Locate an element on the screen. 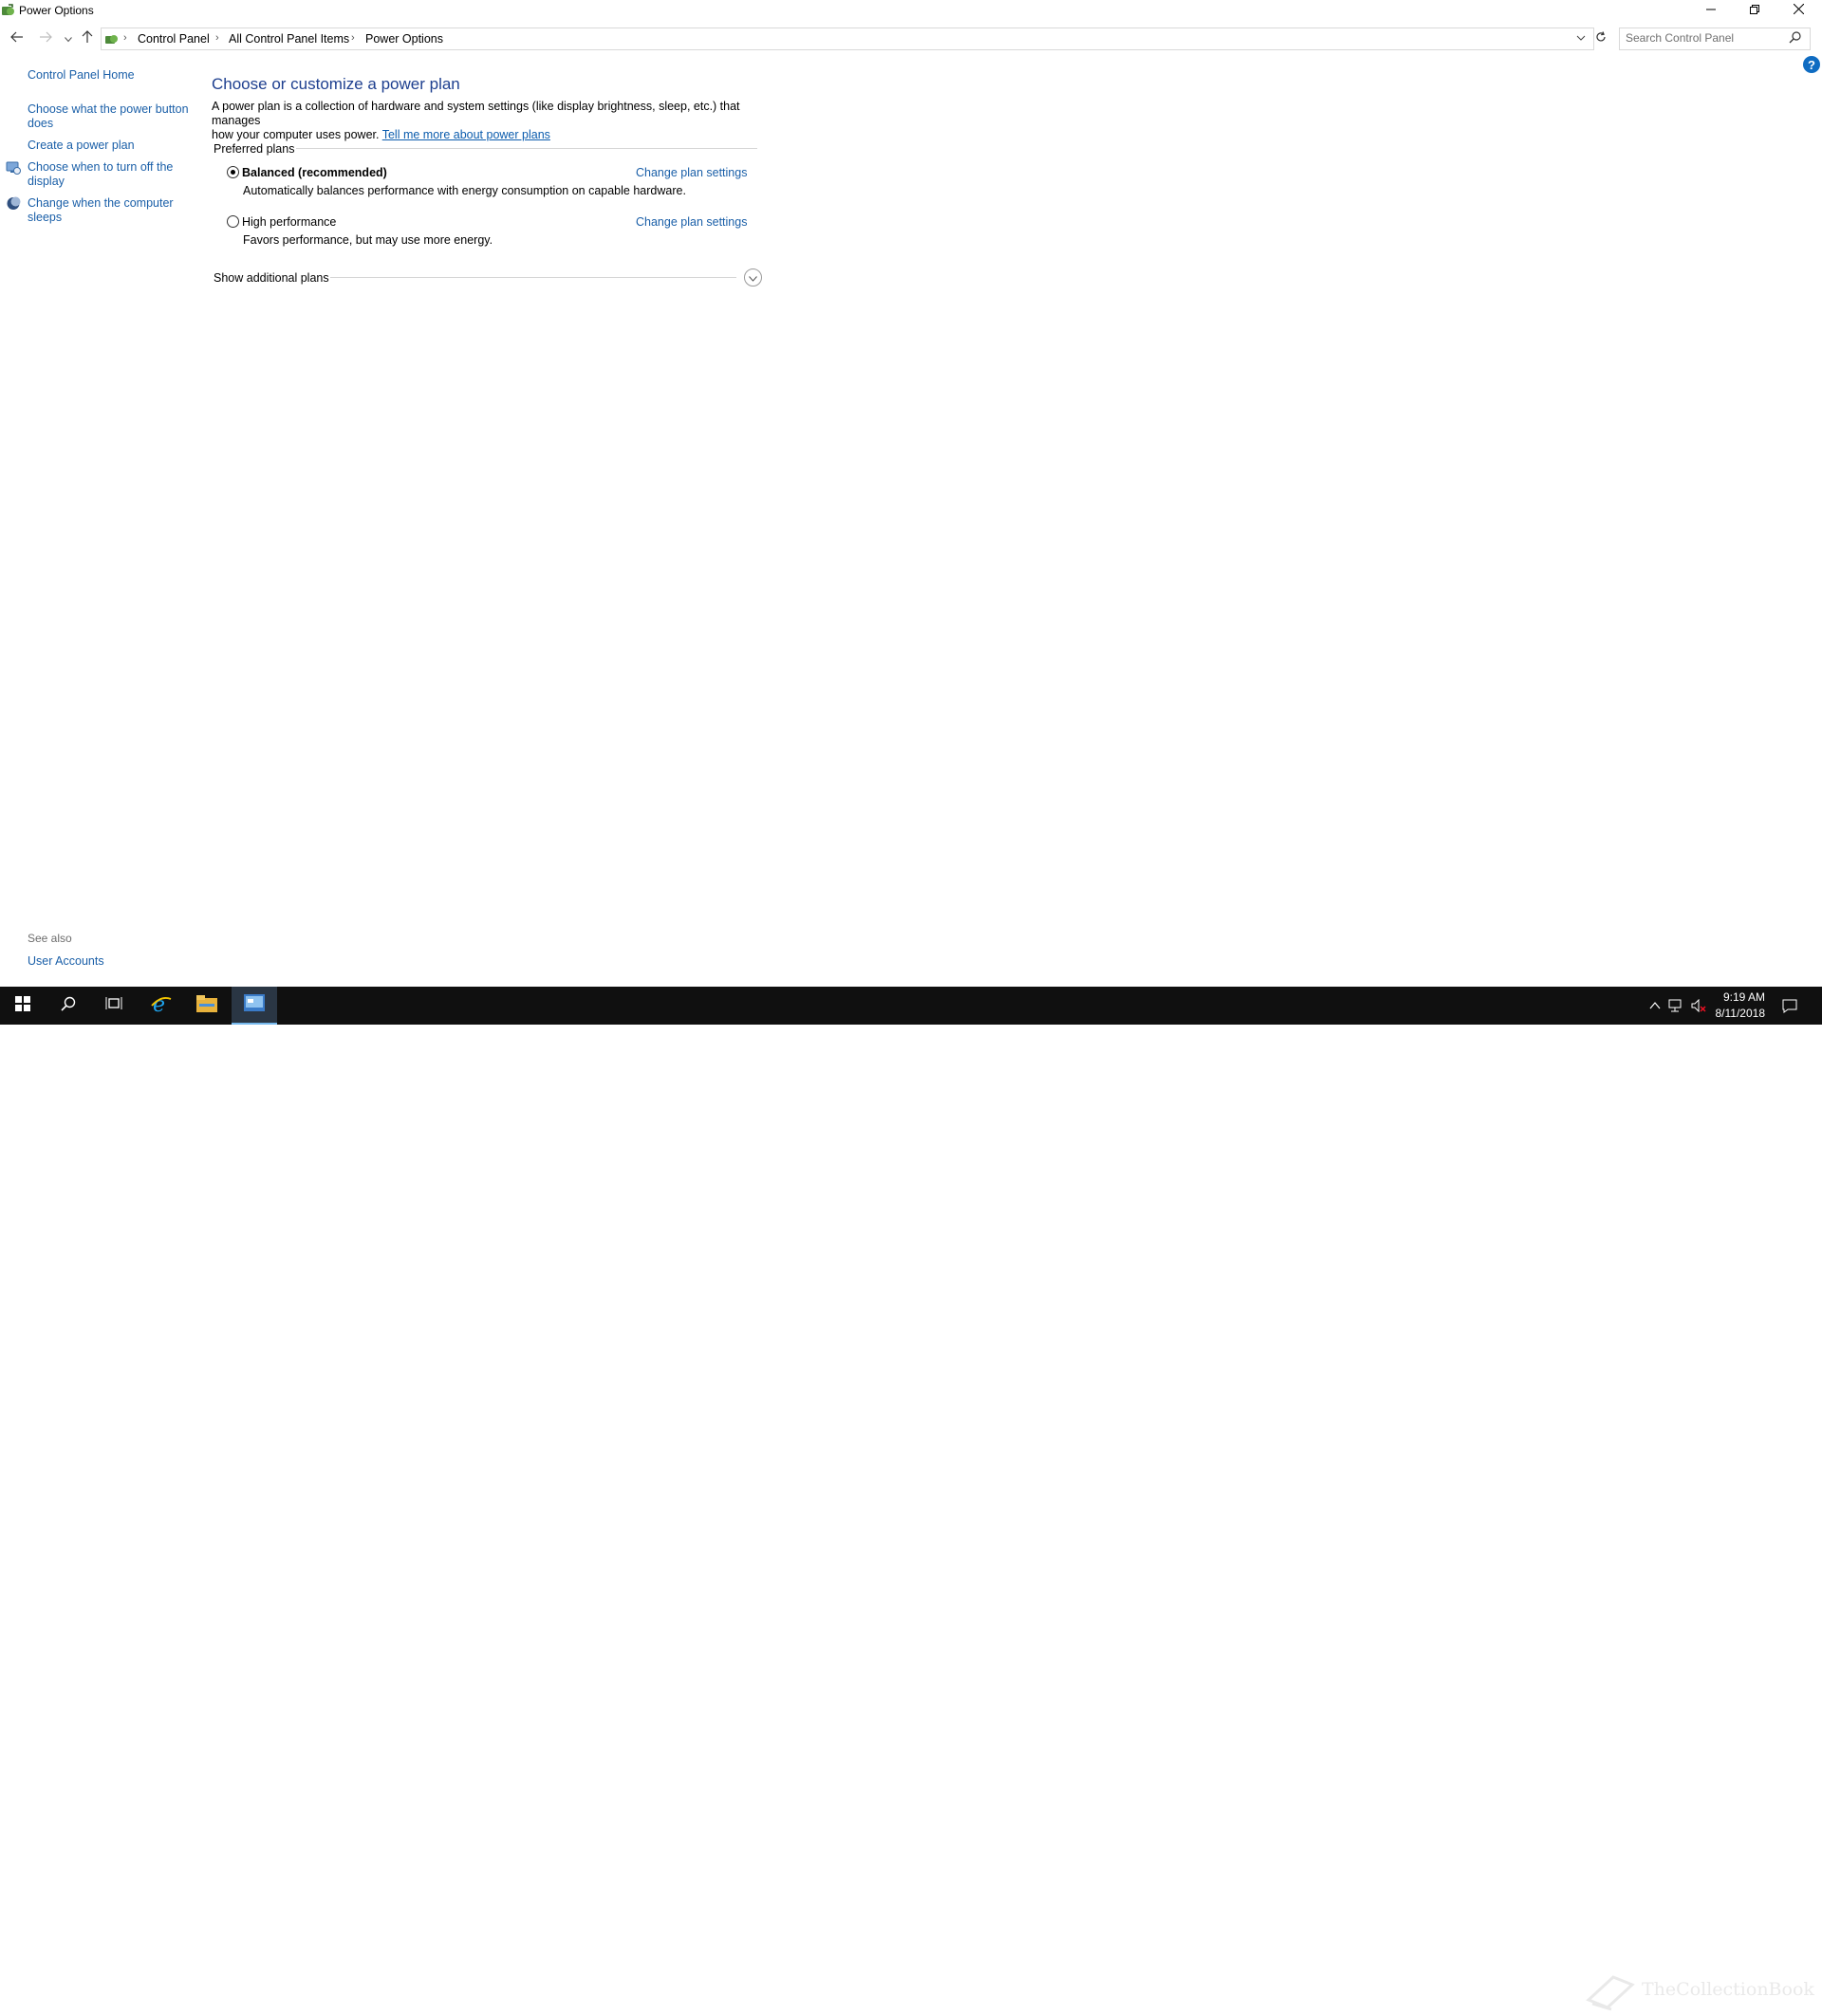 Image resolution: width=1822 pixels, height=2016 pixels. arrow-right-icon is located at coordinates (45, 38).